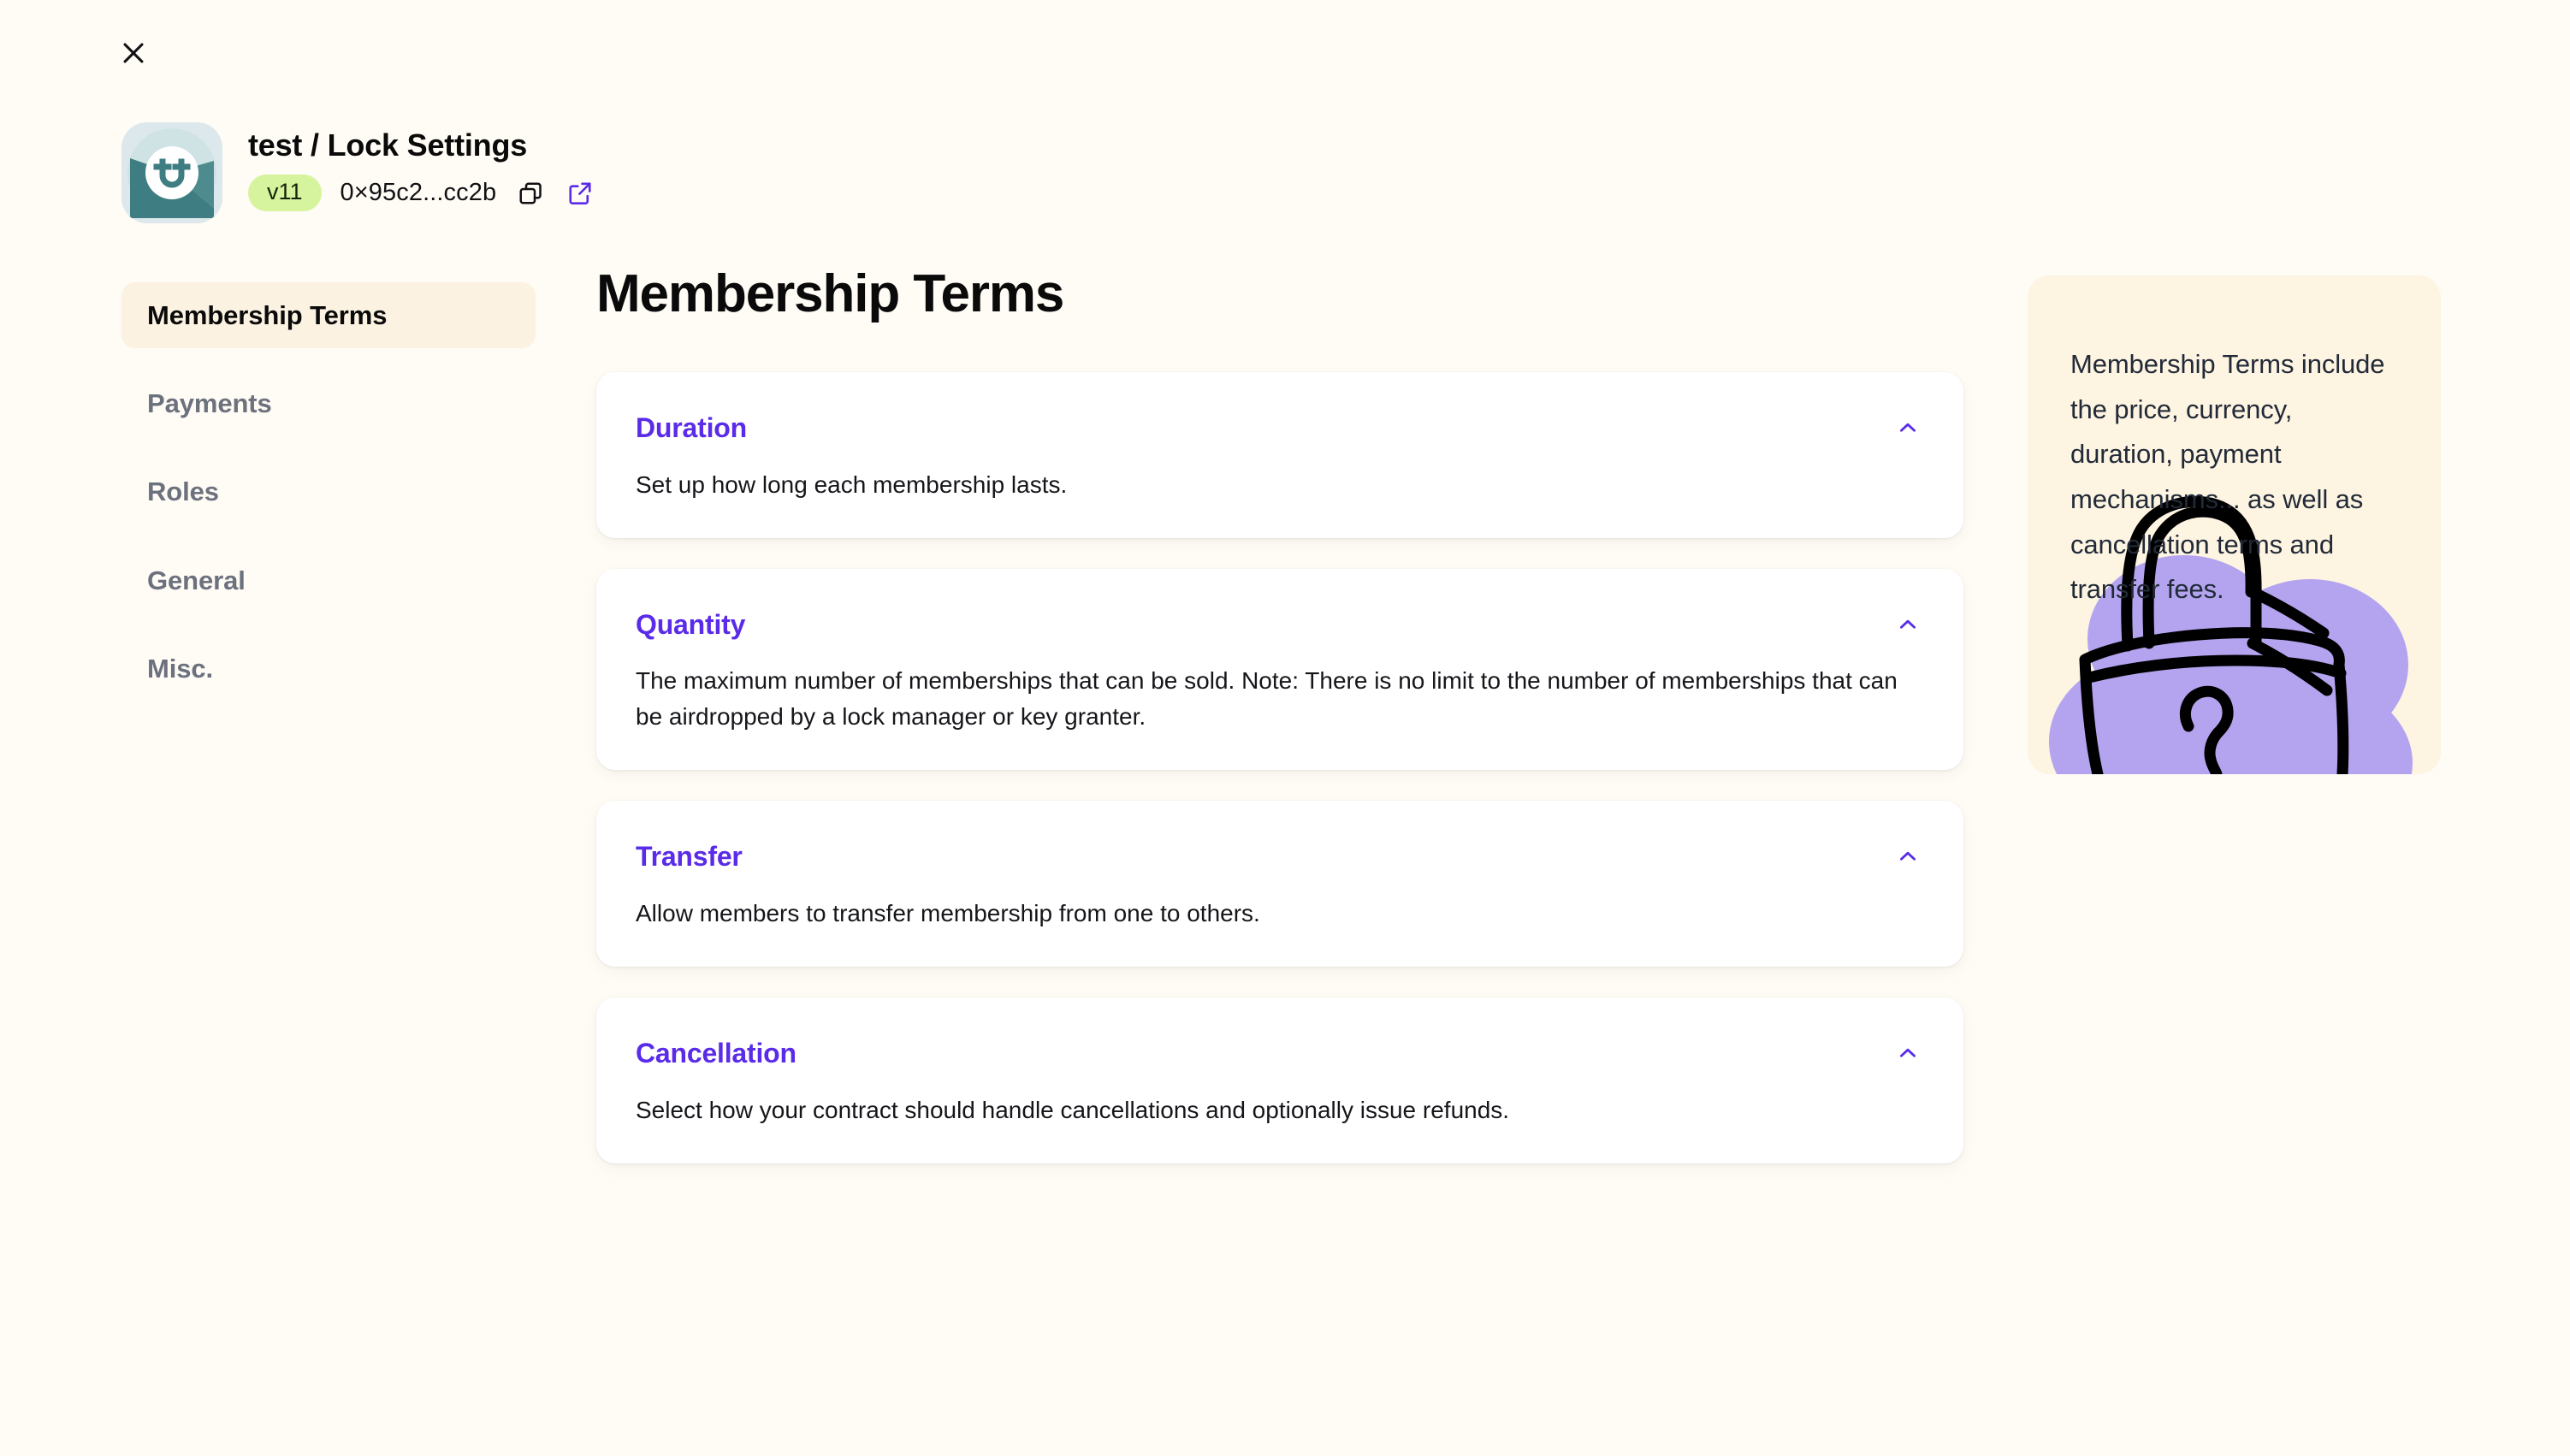 The height and width of the screenshot is (1456, 2570). I want to click on copy-icon, so click(530, 193).